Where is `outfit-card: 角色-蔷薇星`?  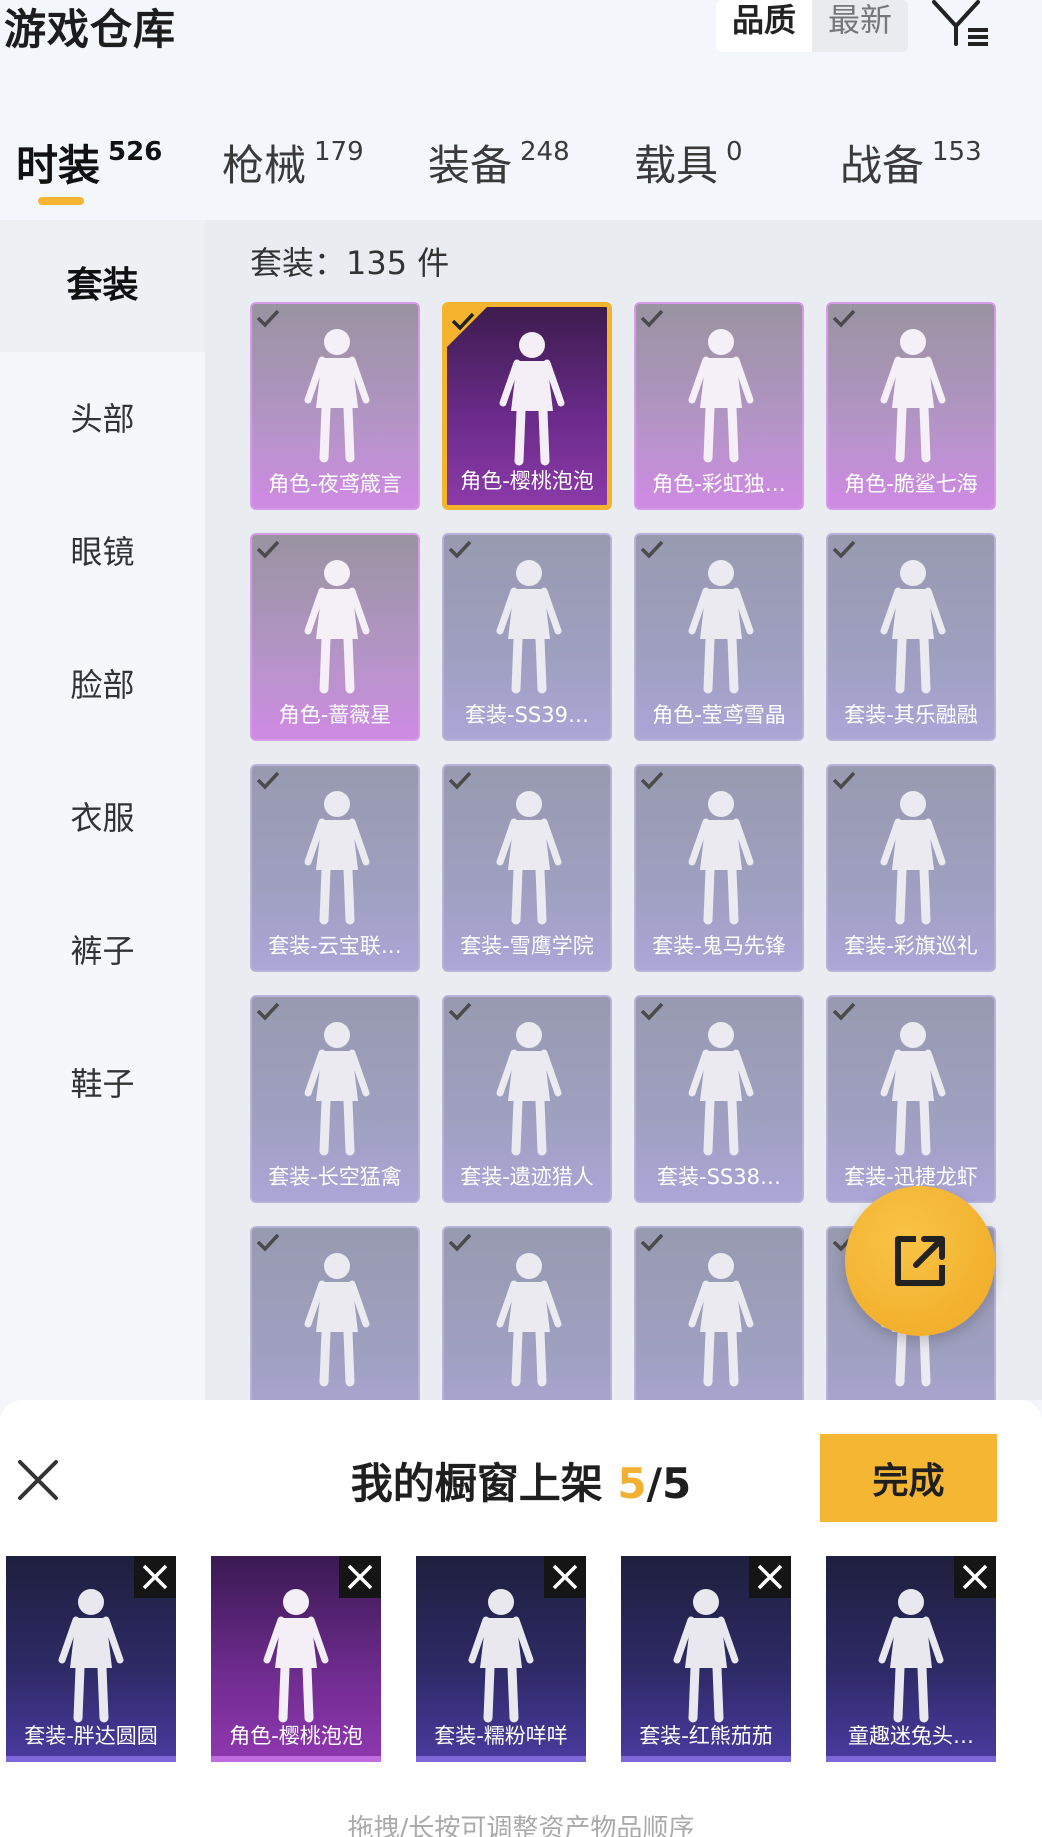
outfit-card: 角色-蔷薇星 is located at coordinates (335, 637).